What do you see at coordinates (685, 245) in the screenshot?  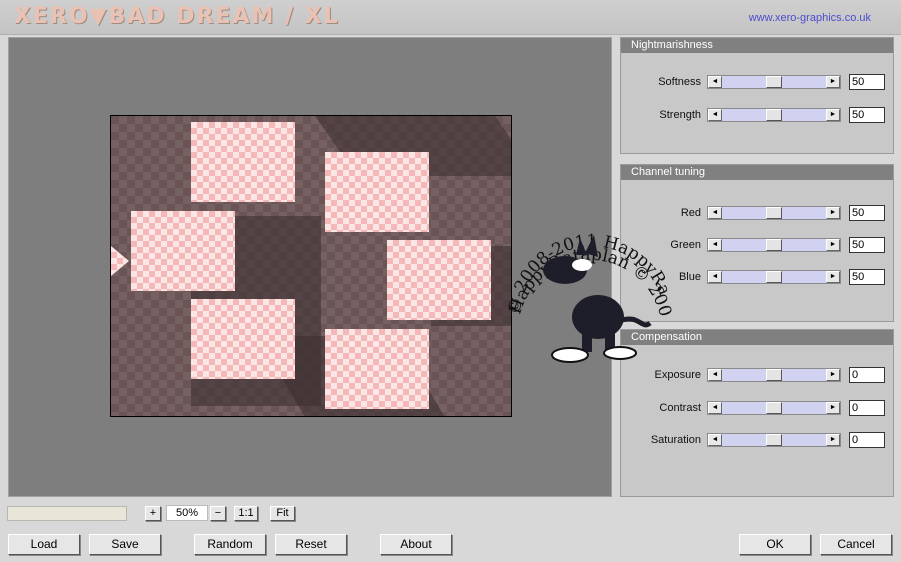 I see `slider-label: Green` at bounding box center [685, 245].